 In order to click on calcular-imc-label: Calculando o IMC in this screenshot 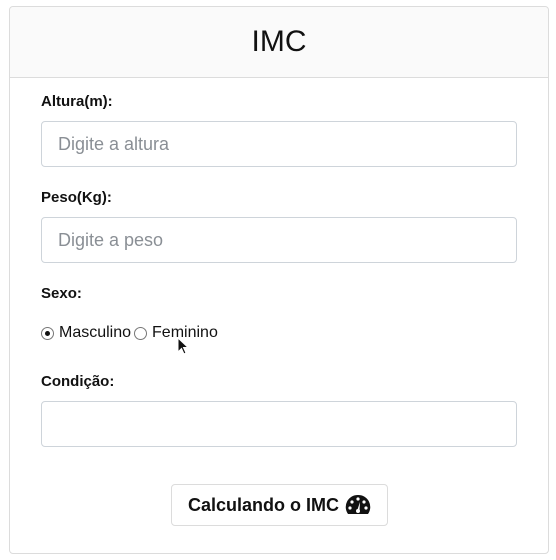, I will do `click(263, 504)`.